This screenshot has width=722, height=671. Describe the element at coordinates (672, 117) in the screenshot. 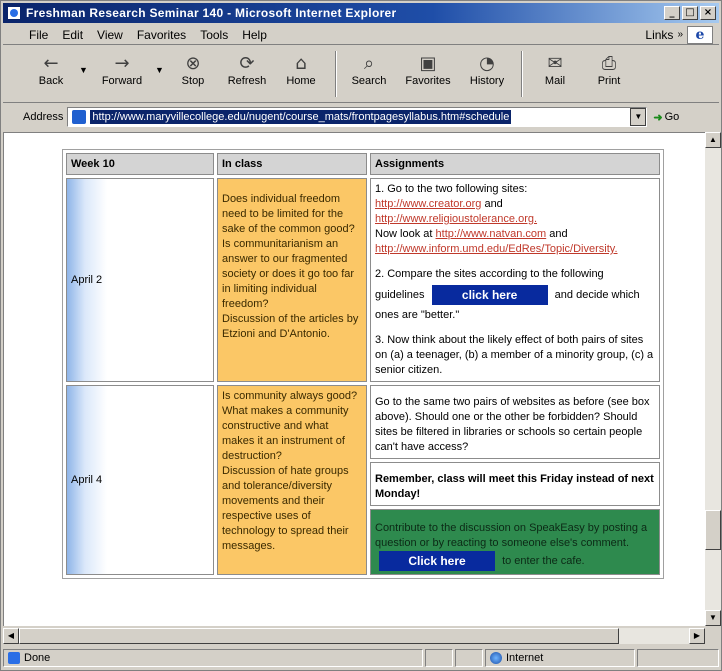

I see `go-label: Go` at that location.